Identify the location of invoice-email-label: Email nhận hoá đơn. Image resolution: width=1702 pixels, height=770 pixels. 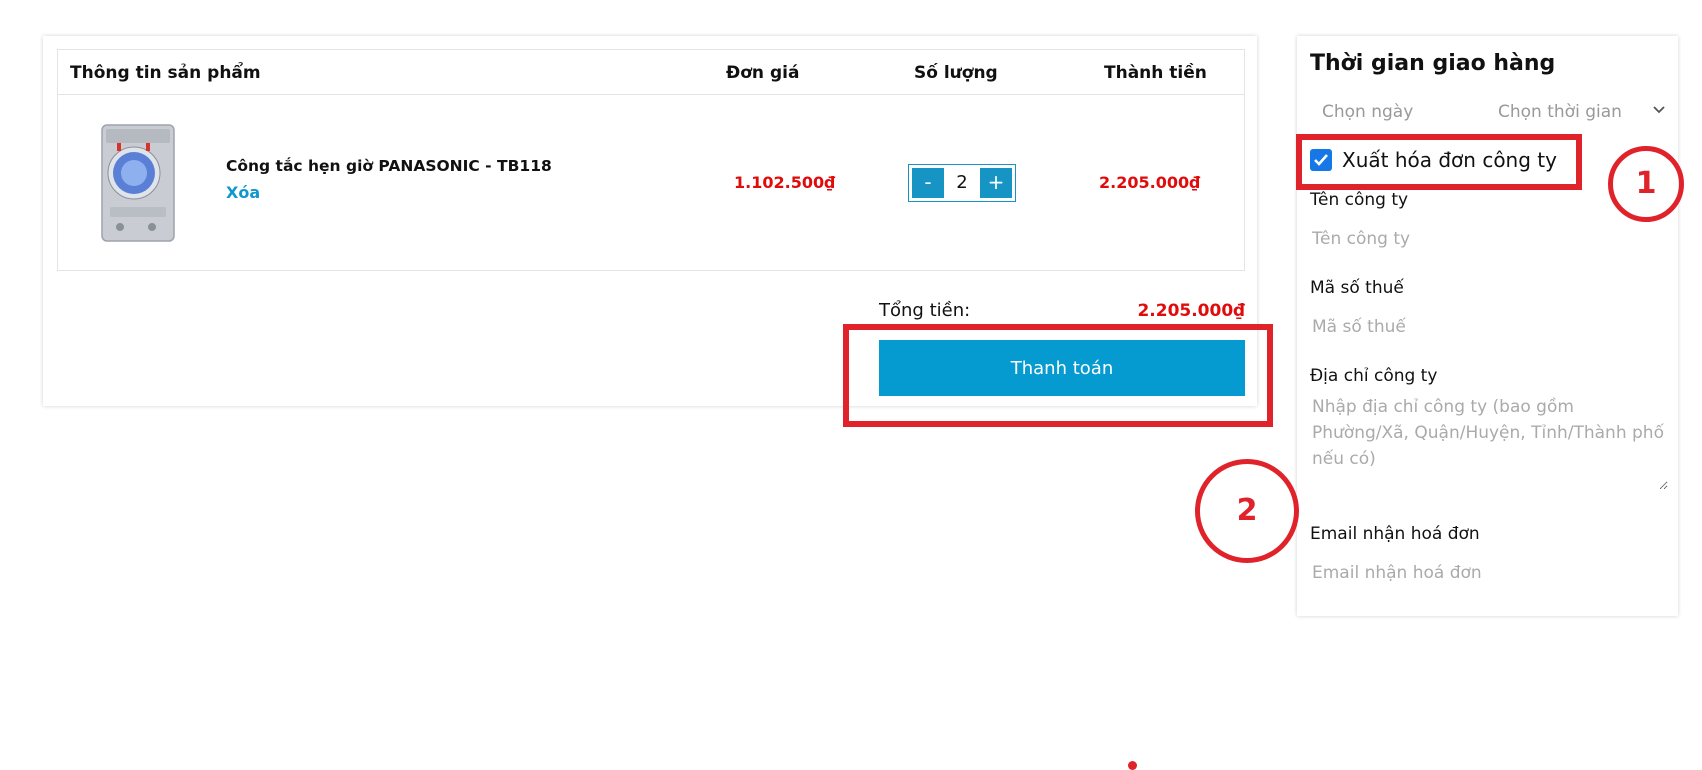
(1395, 534).